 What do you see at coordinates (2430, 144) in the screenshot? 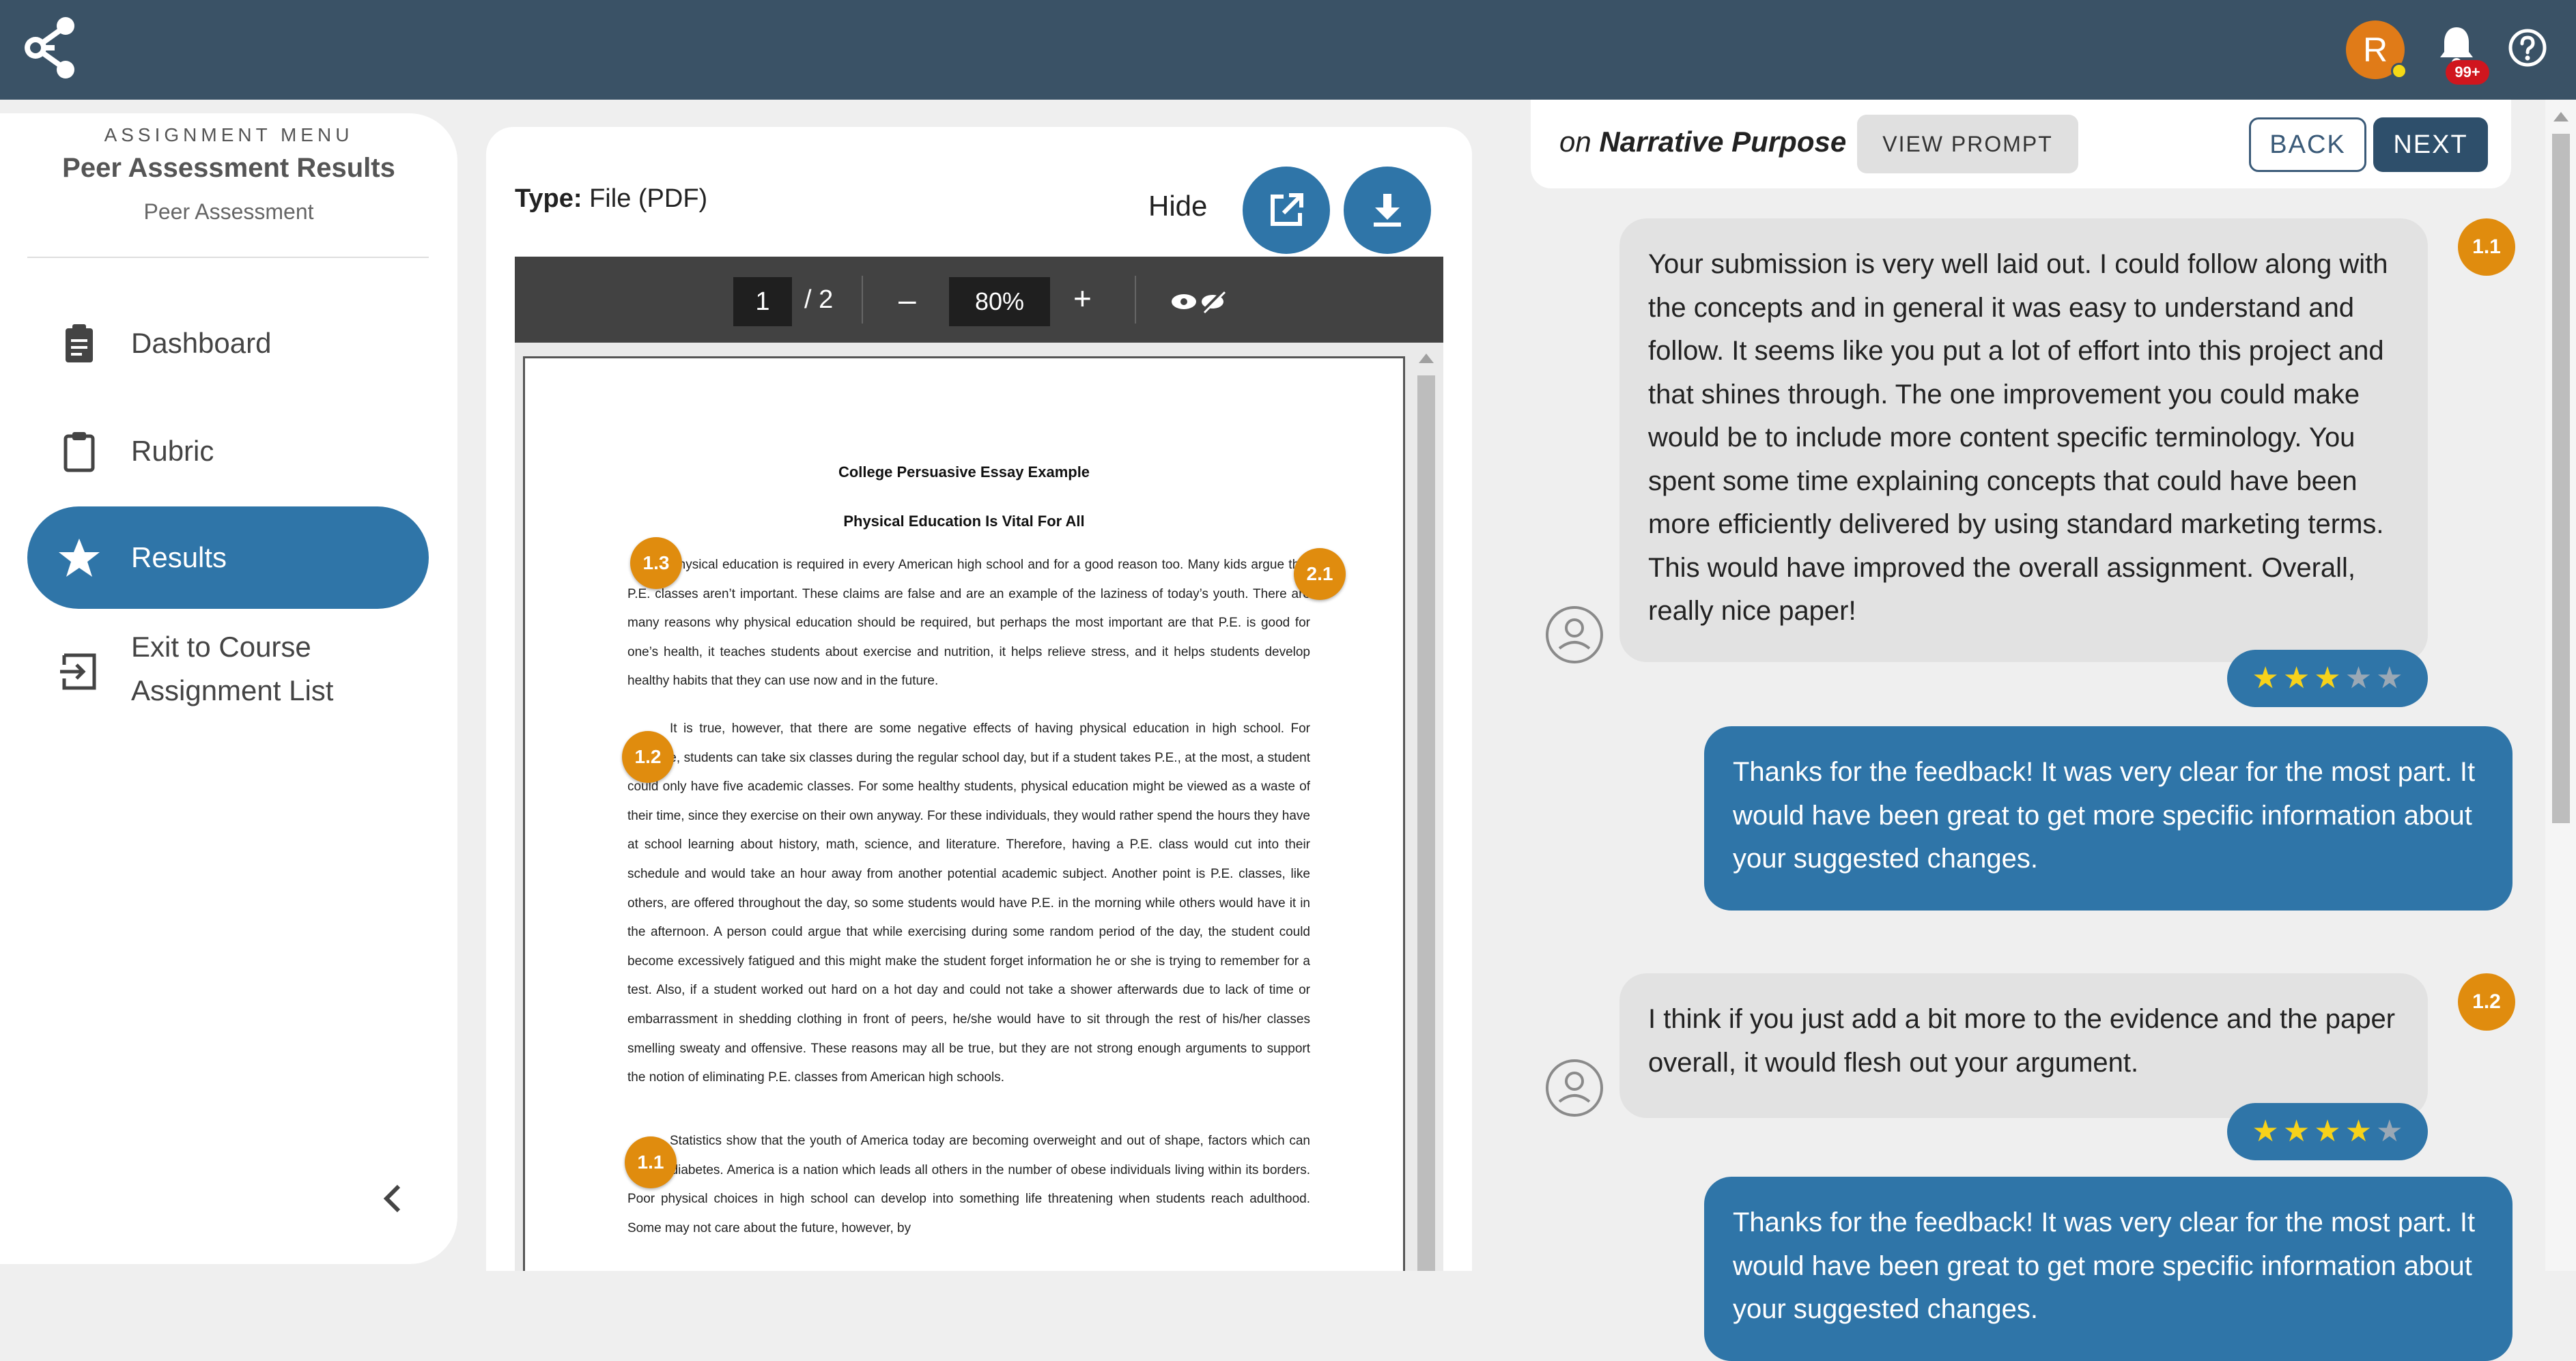
I see `next-button: NEXT` at bounding box center [2430, 144].